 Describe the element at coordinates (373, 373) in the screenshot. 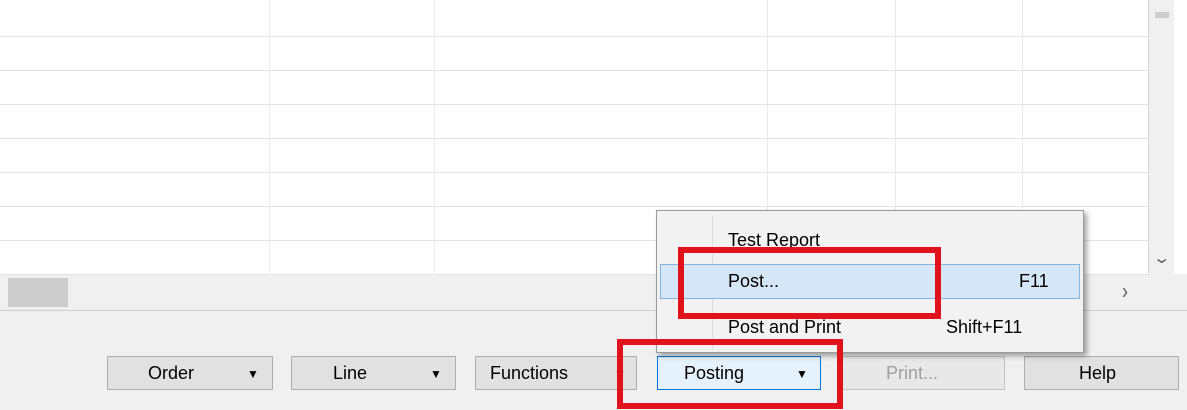

I see `line-button: Line ▼` at that location.